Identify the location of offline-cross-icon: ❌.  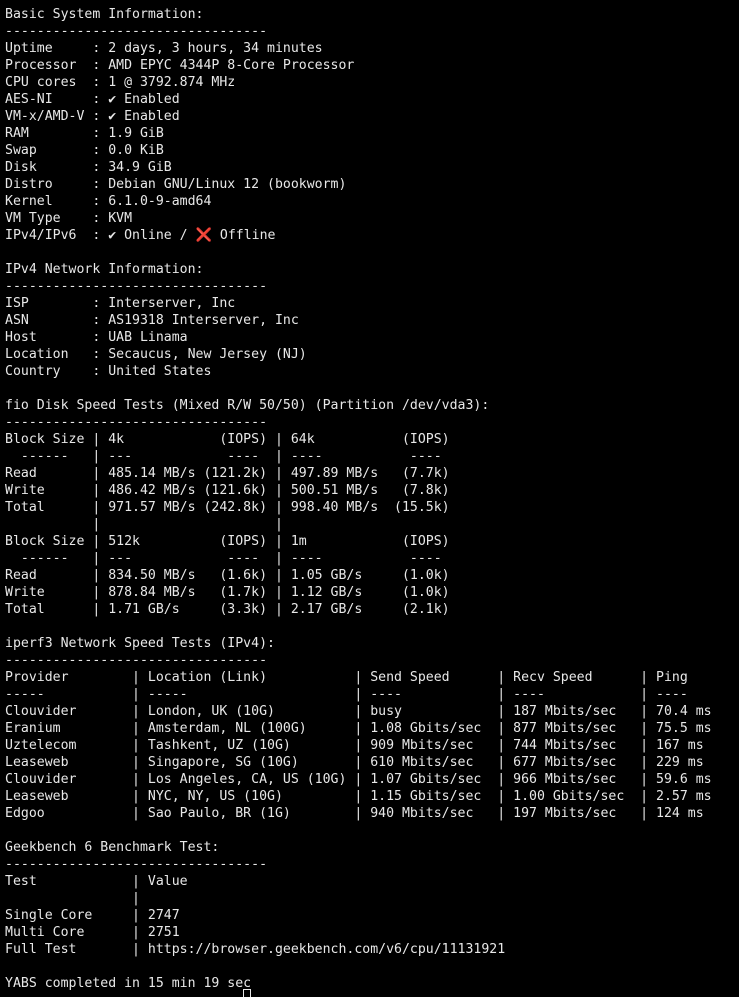
(203, 235).